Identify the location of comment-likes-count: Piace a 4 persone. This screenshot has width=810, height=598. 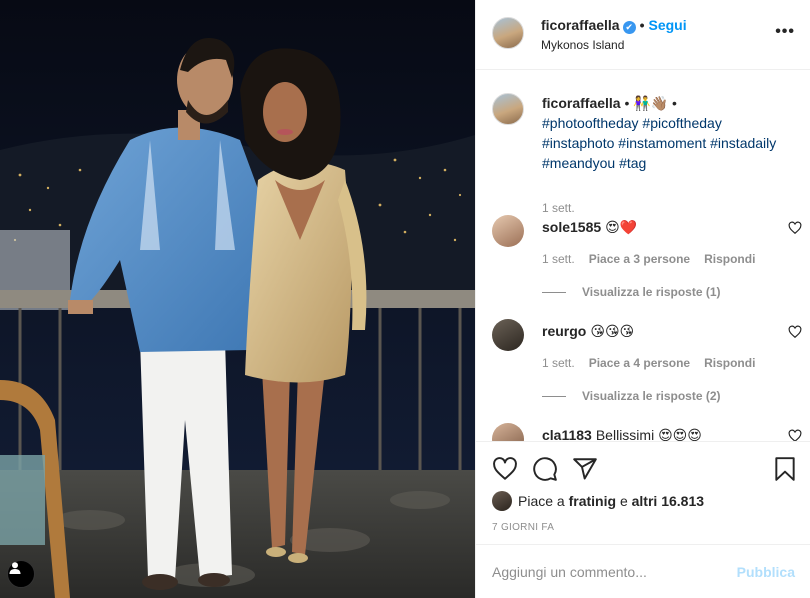
(639, 363).